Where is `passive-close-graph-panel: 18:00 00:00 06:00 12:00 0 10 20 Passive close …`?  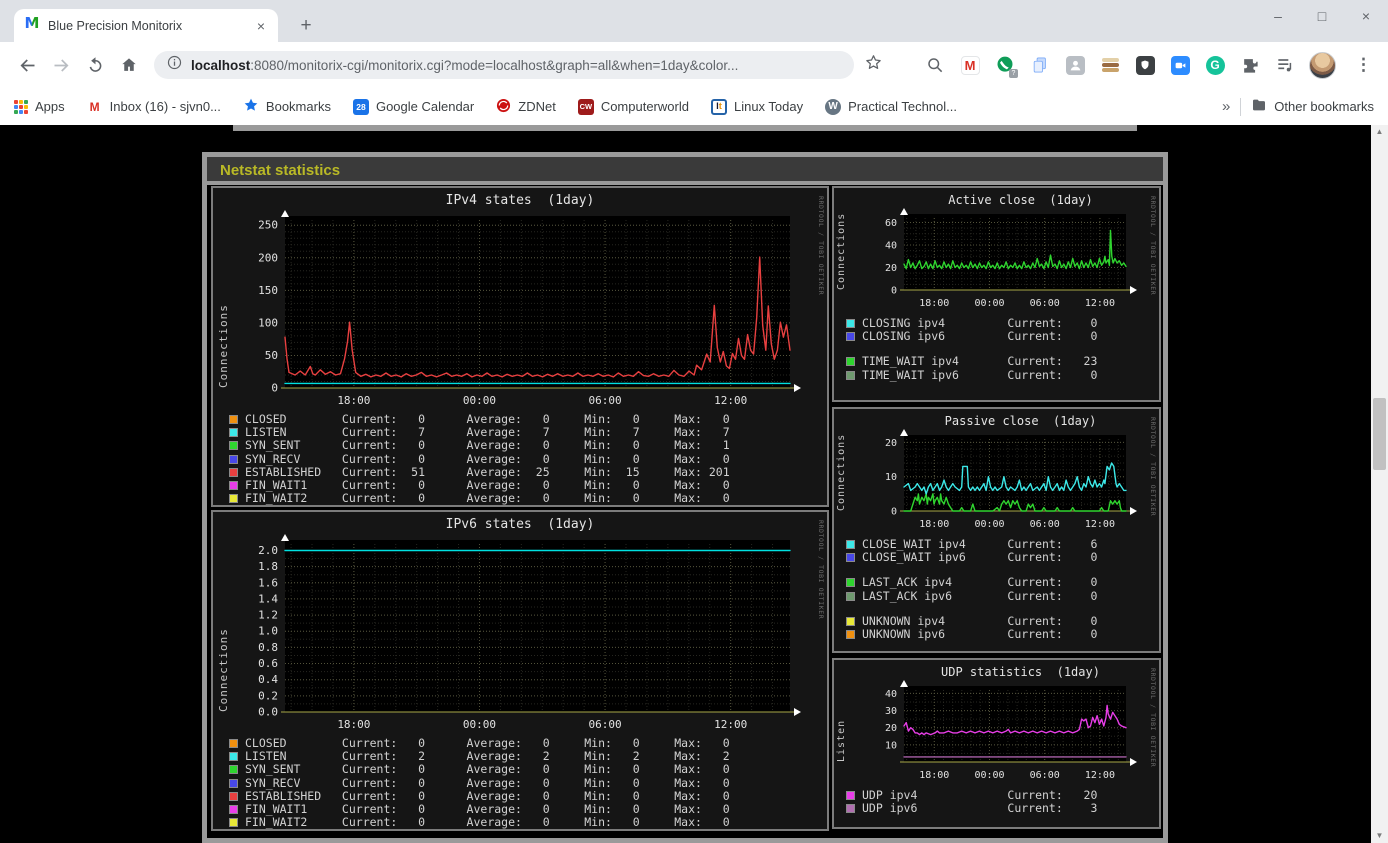
passive-close-graph-panel: 18:00 00:00 06:00 12:00 0 10 20 Passive close … is located at coordinates (996, 530).